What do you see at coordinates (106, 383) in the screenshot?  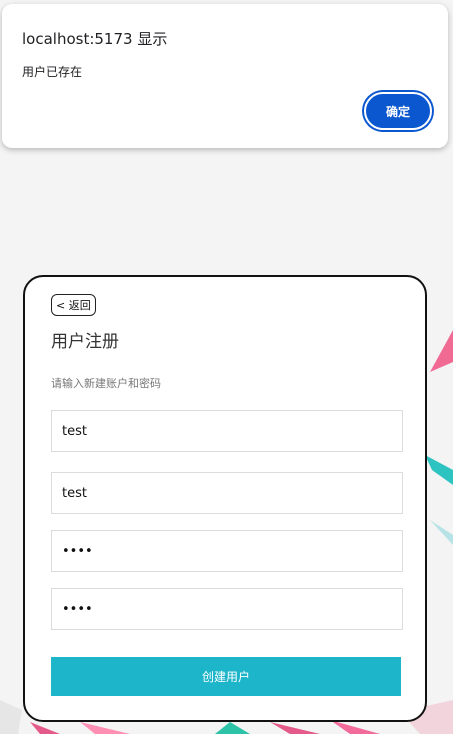 I see `register-subtitle: 请输入新建账户和密码` at bounding box center [106, 383].